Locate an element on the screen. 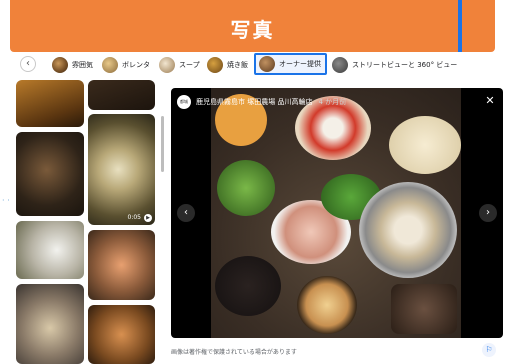 This screenshot has height=364, width=509. chip-label: 雰囲気 is located at coordinates (82, 65).